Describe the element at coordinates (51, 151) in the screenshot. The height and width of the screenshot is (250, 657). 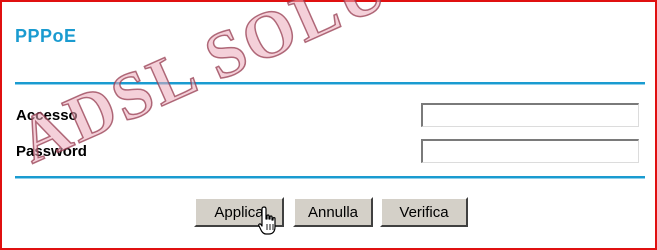
I see `password-label: Password` at that location.